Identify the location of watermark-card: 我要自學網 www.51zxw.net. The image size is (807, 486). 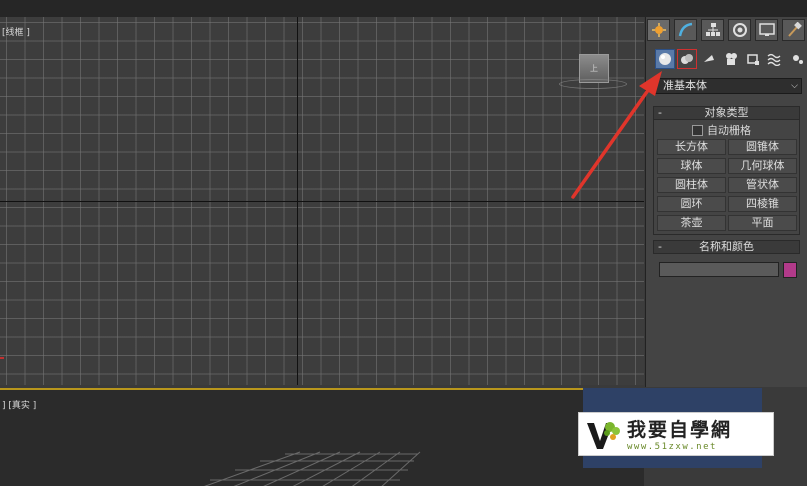
(676, 434).